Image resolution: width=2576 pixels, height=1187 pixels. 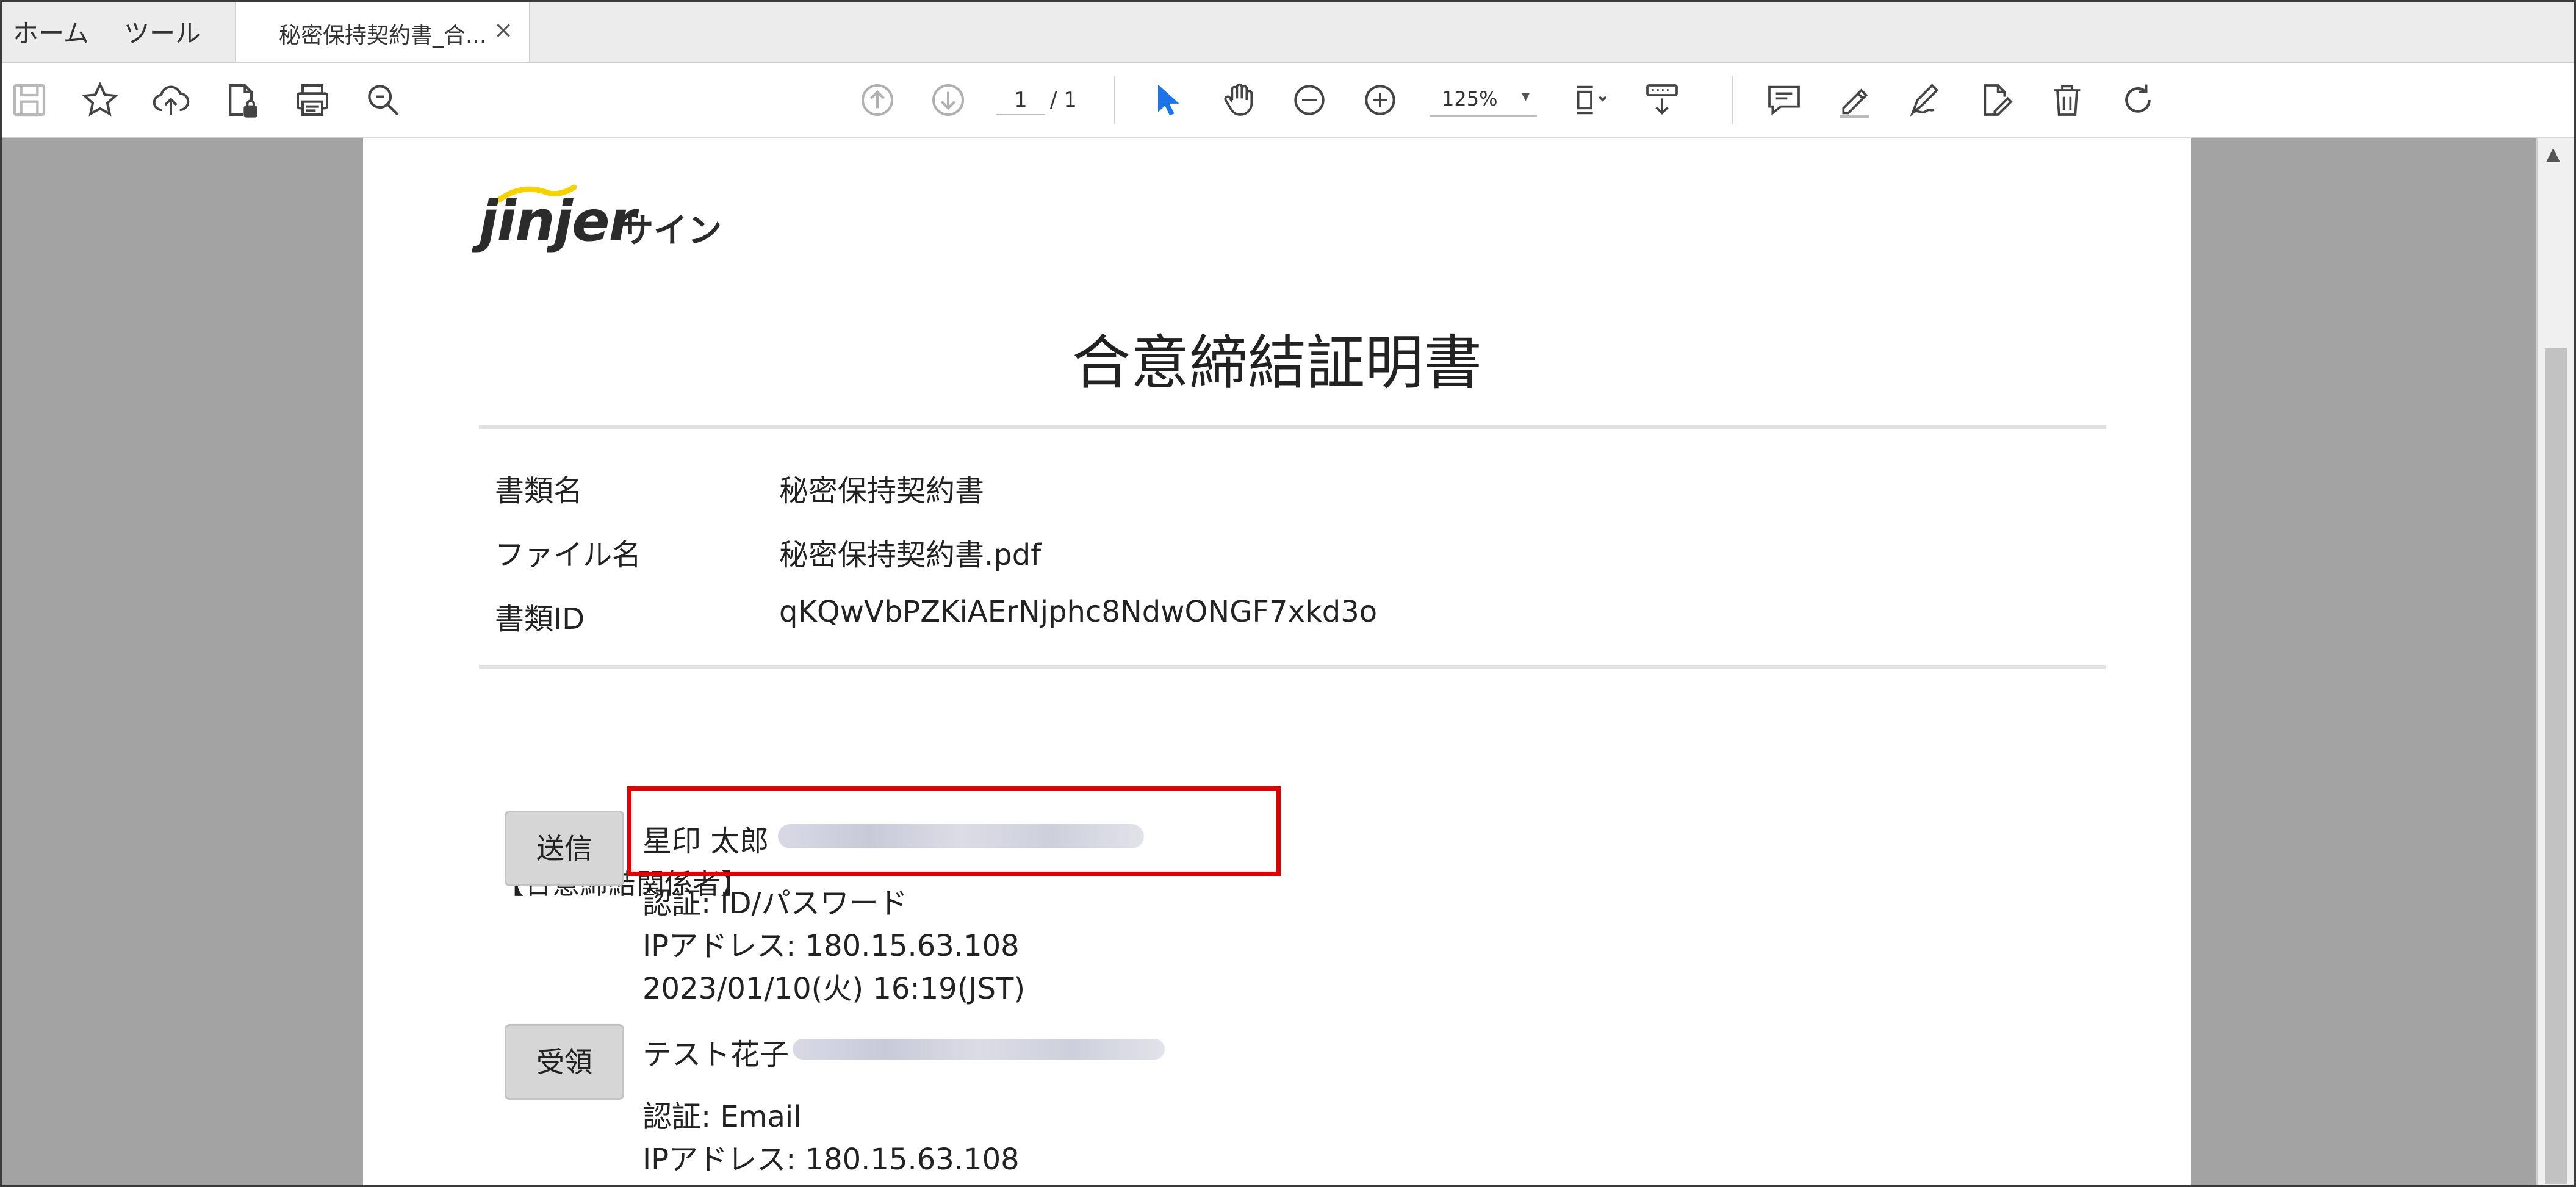 What do you see at coordinates (1525, 97) in the screenshot?
I see `chevron-down-icon: ▾` at bounding box center [1525, 97].